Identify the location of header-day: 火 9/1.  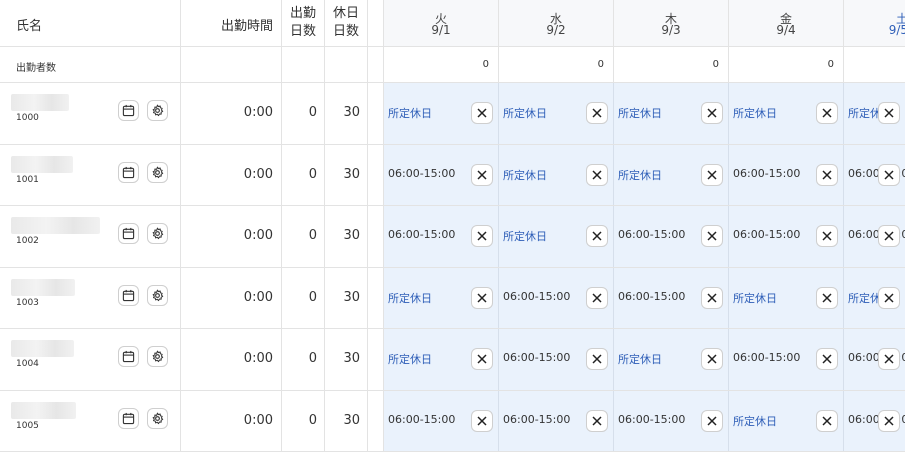
(441, 23).